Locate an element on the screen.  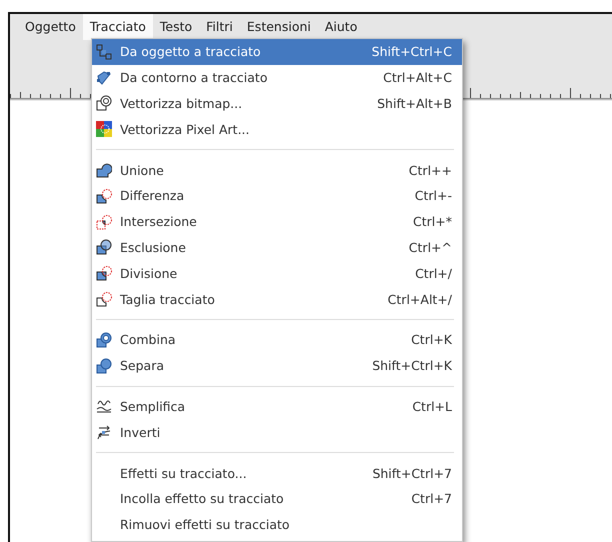
menu-title: Testo is located at coordinates (176, 27).